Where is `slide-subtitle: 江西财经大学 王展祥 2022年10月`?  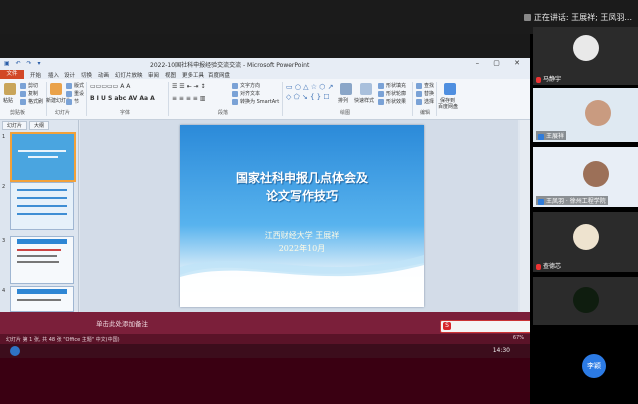 slide-subtitle: 江西财经大学 王展祥 2022年10月 is located at coordinates (302, 242).